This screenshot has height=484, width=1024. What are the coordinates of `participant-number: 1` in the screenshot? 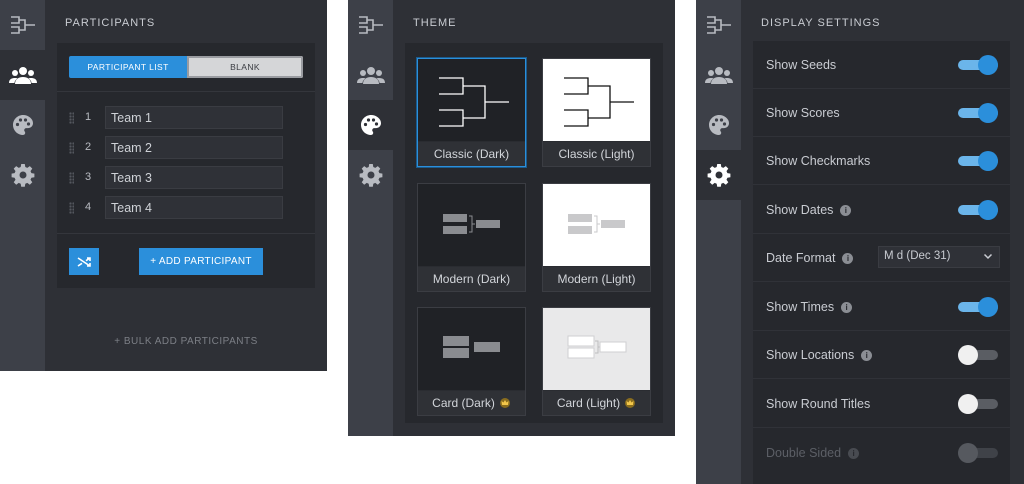 It's located at (88, 117).